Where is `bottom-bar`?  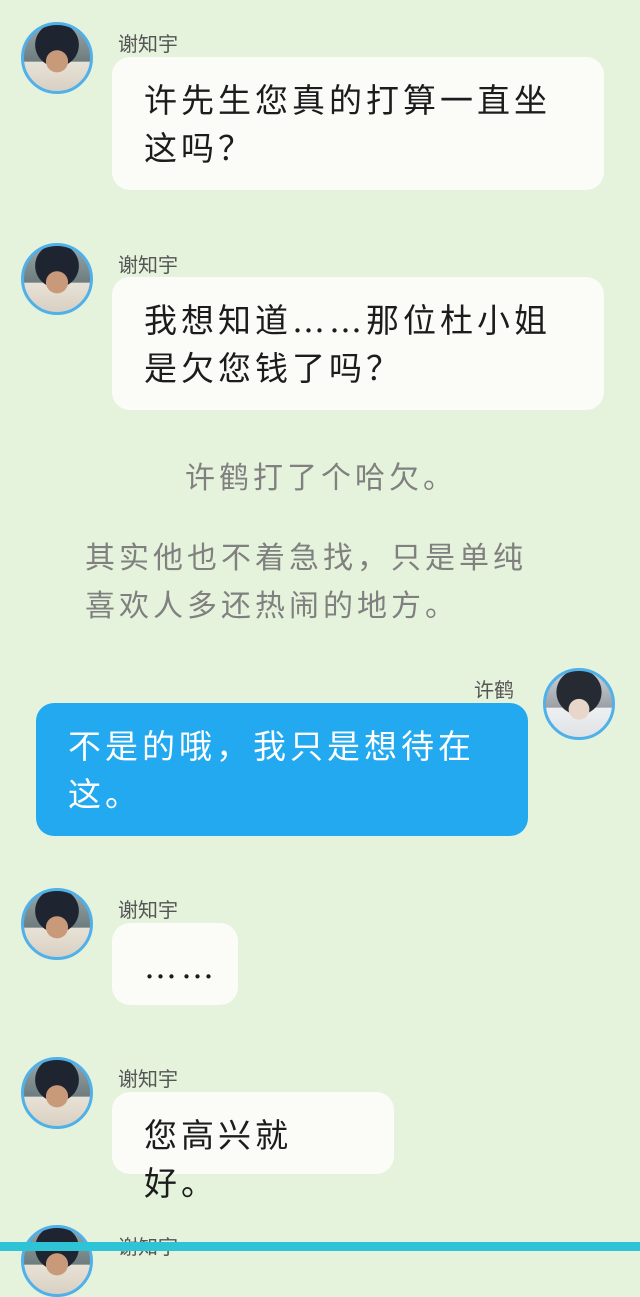 bottom-bar is located at coordinates (320, 1246).